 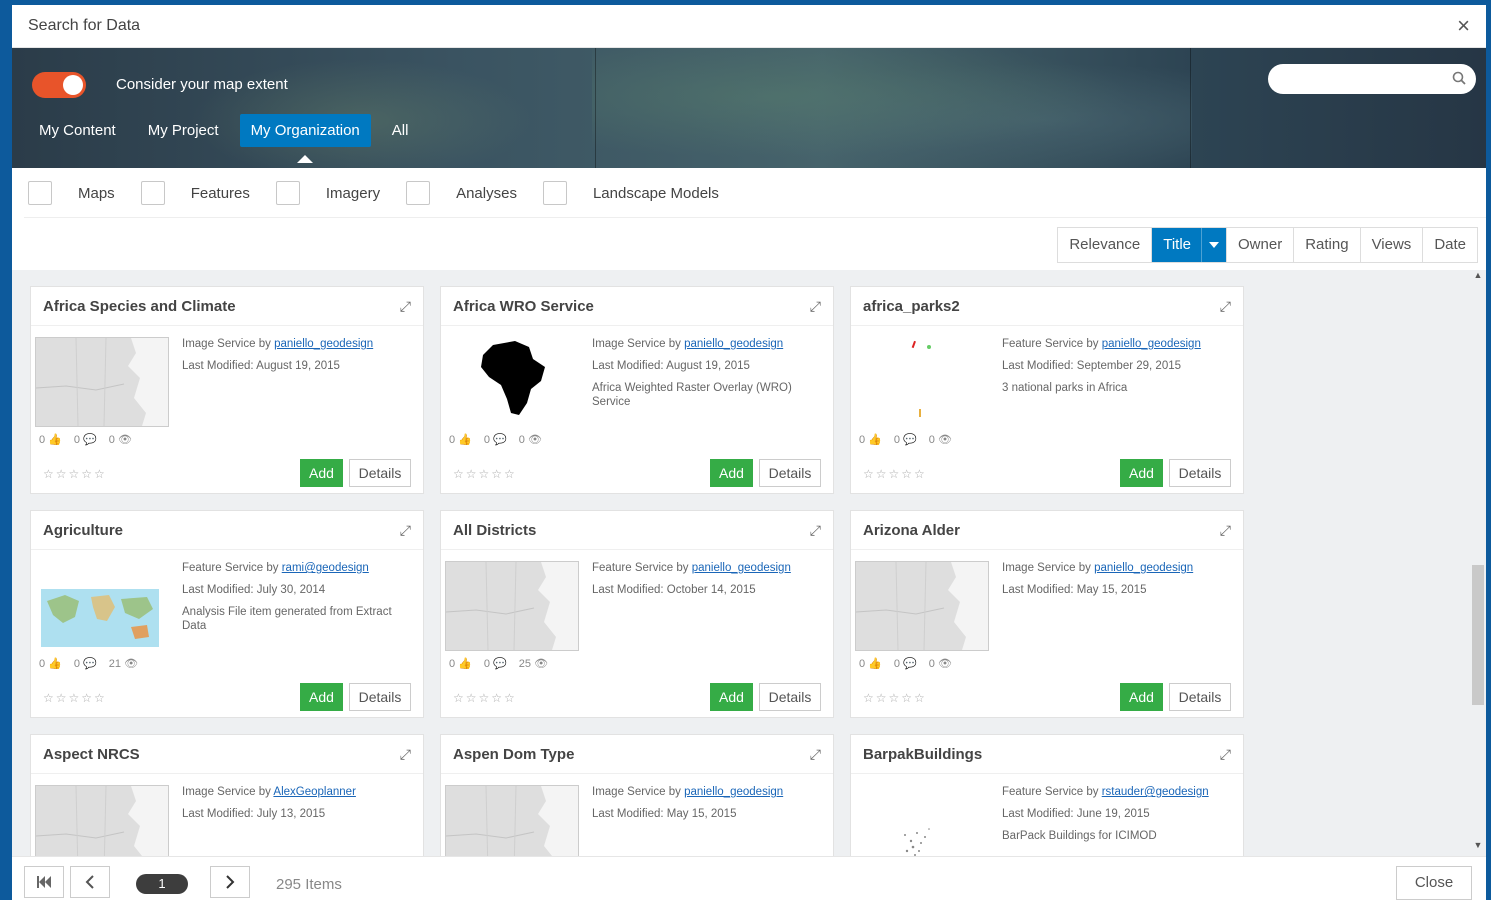 I want to click on current-page: 1, so click(x=162, y=884).